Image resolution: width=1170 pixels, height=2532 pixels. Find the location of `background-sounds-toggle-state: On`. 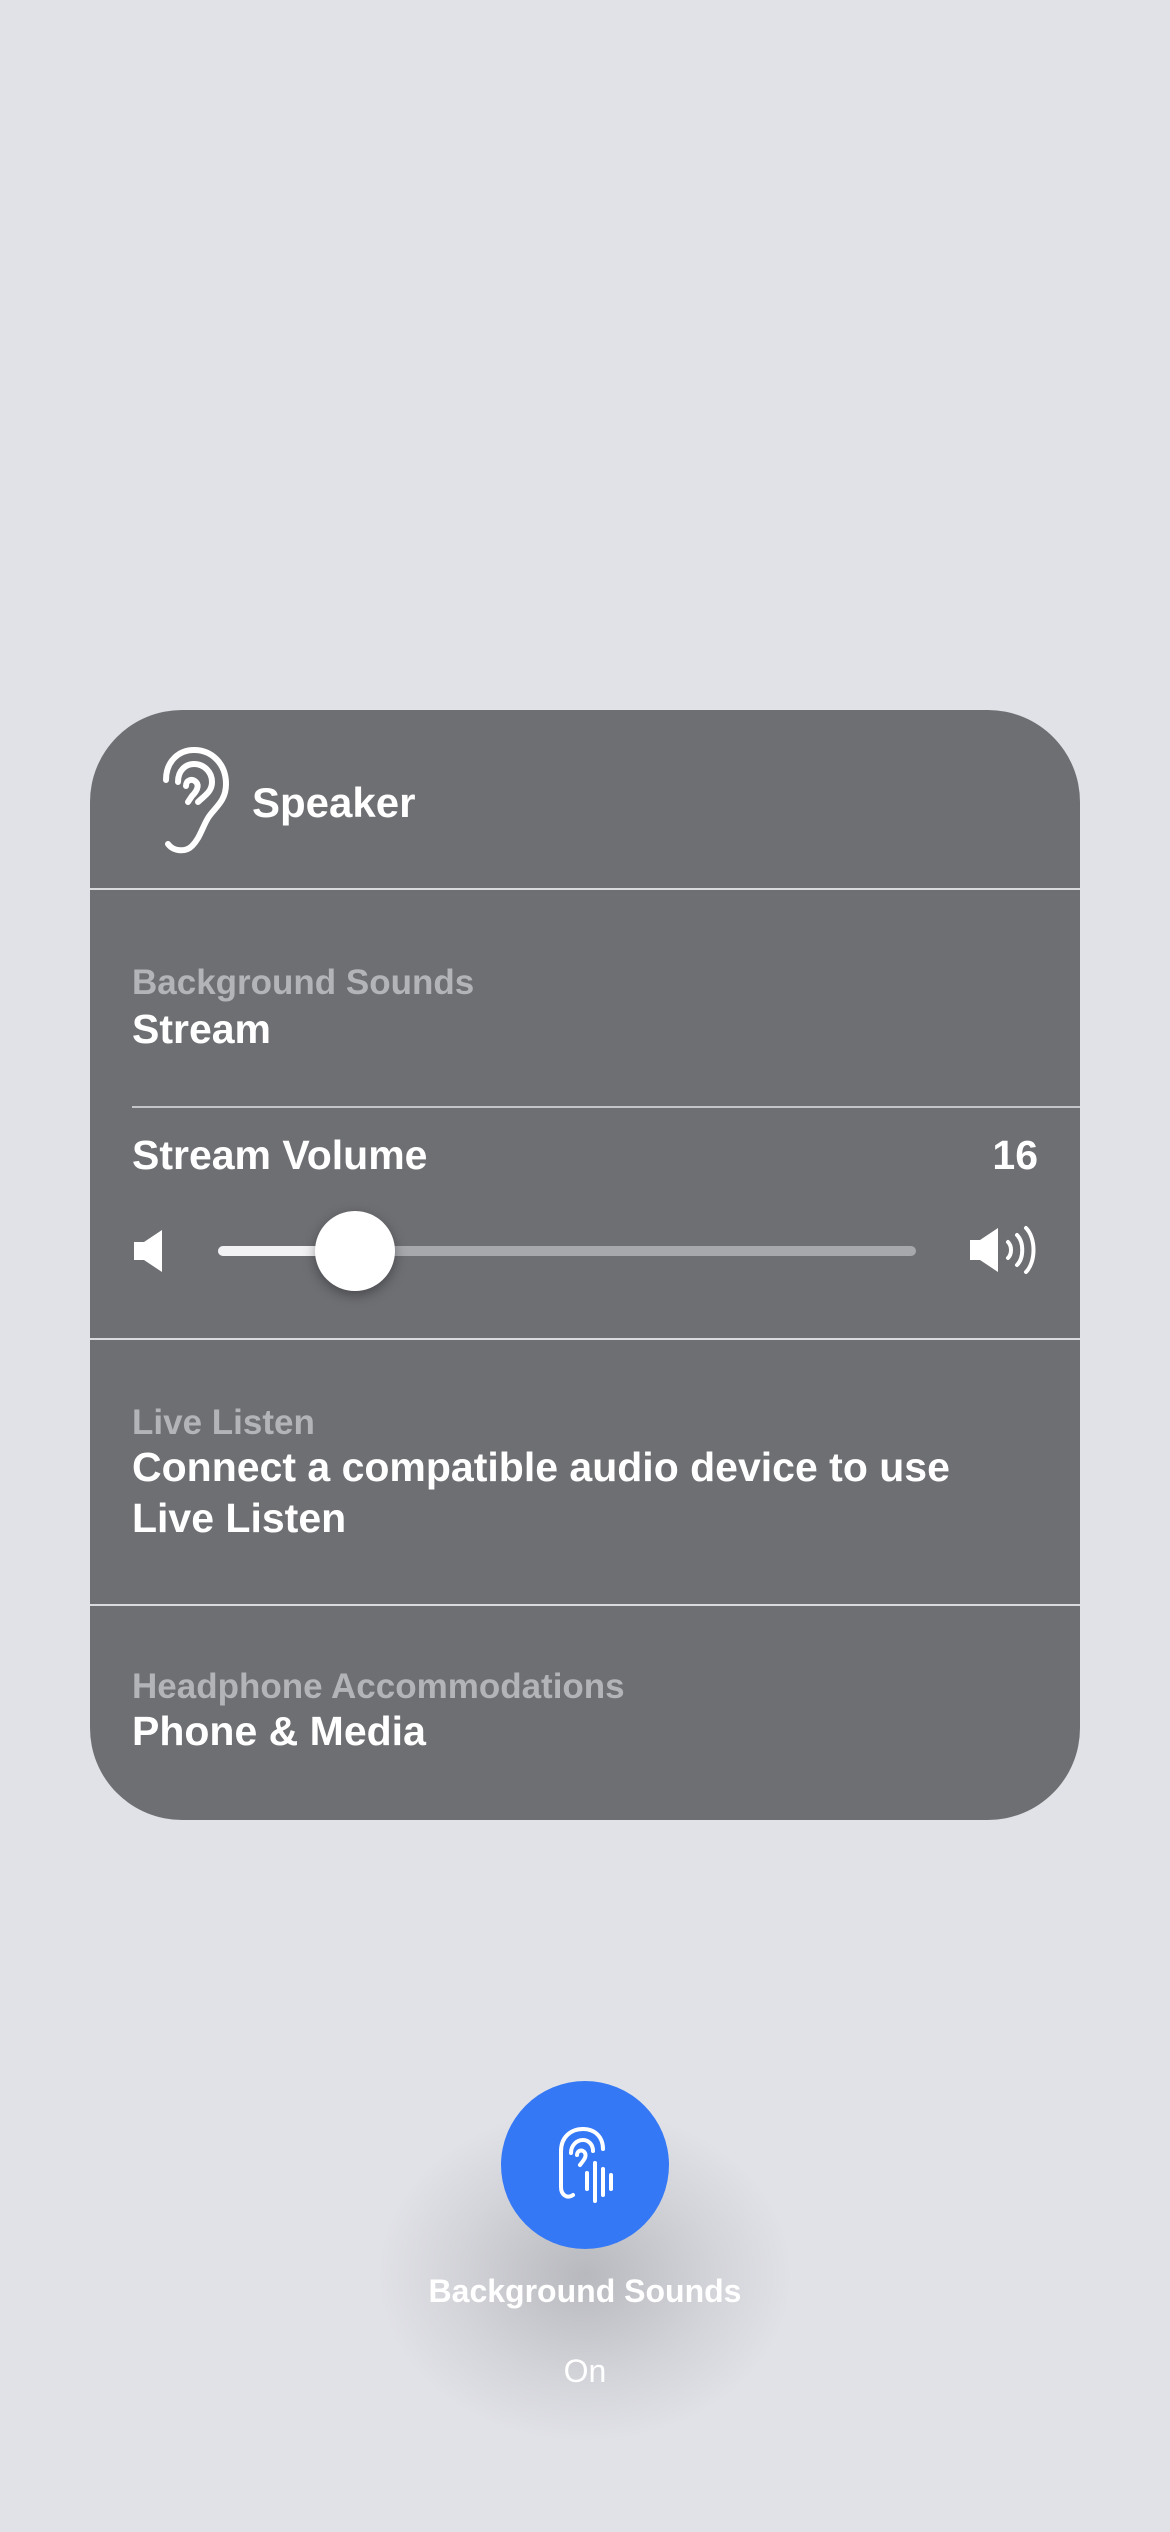

background-sounds-toggle-state: On is located at coordinates (585, 2371).